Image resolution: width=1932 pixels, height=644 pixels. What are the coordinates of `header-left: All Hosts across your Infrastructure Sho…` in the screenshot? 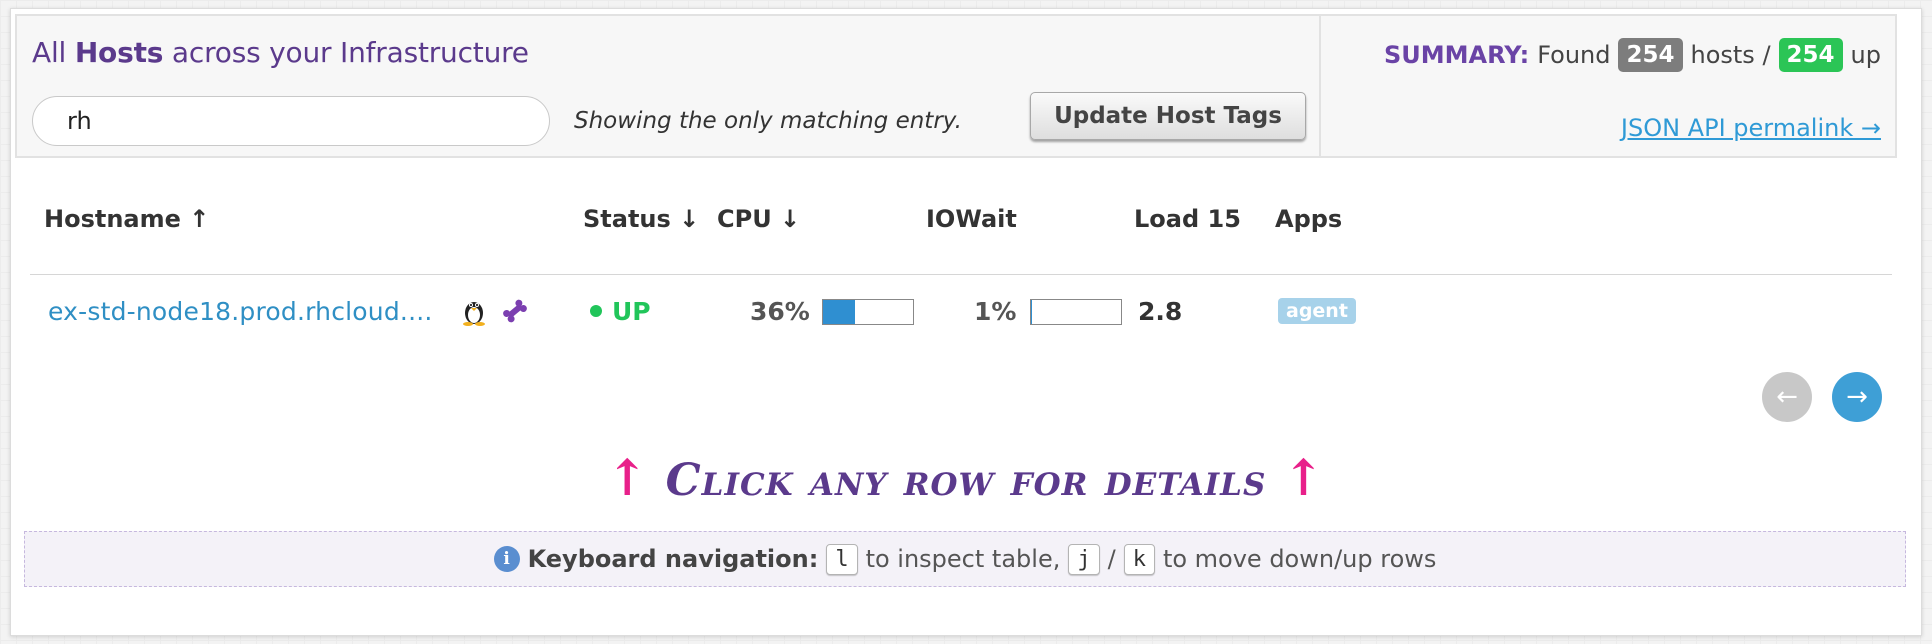 It's located at (668, 86).